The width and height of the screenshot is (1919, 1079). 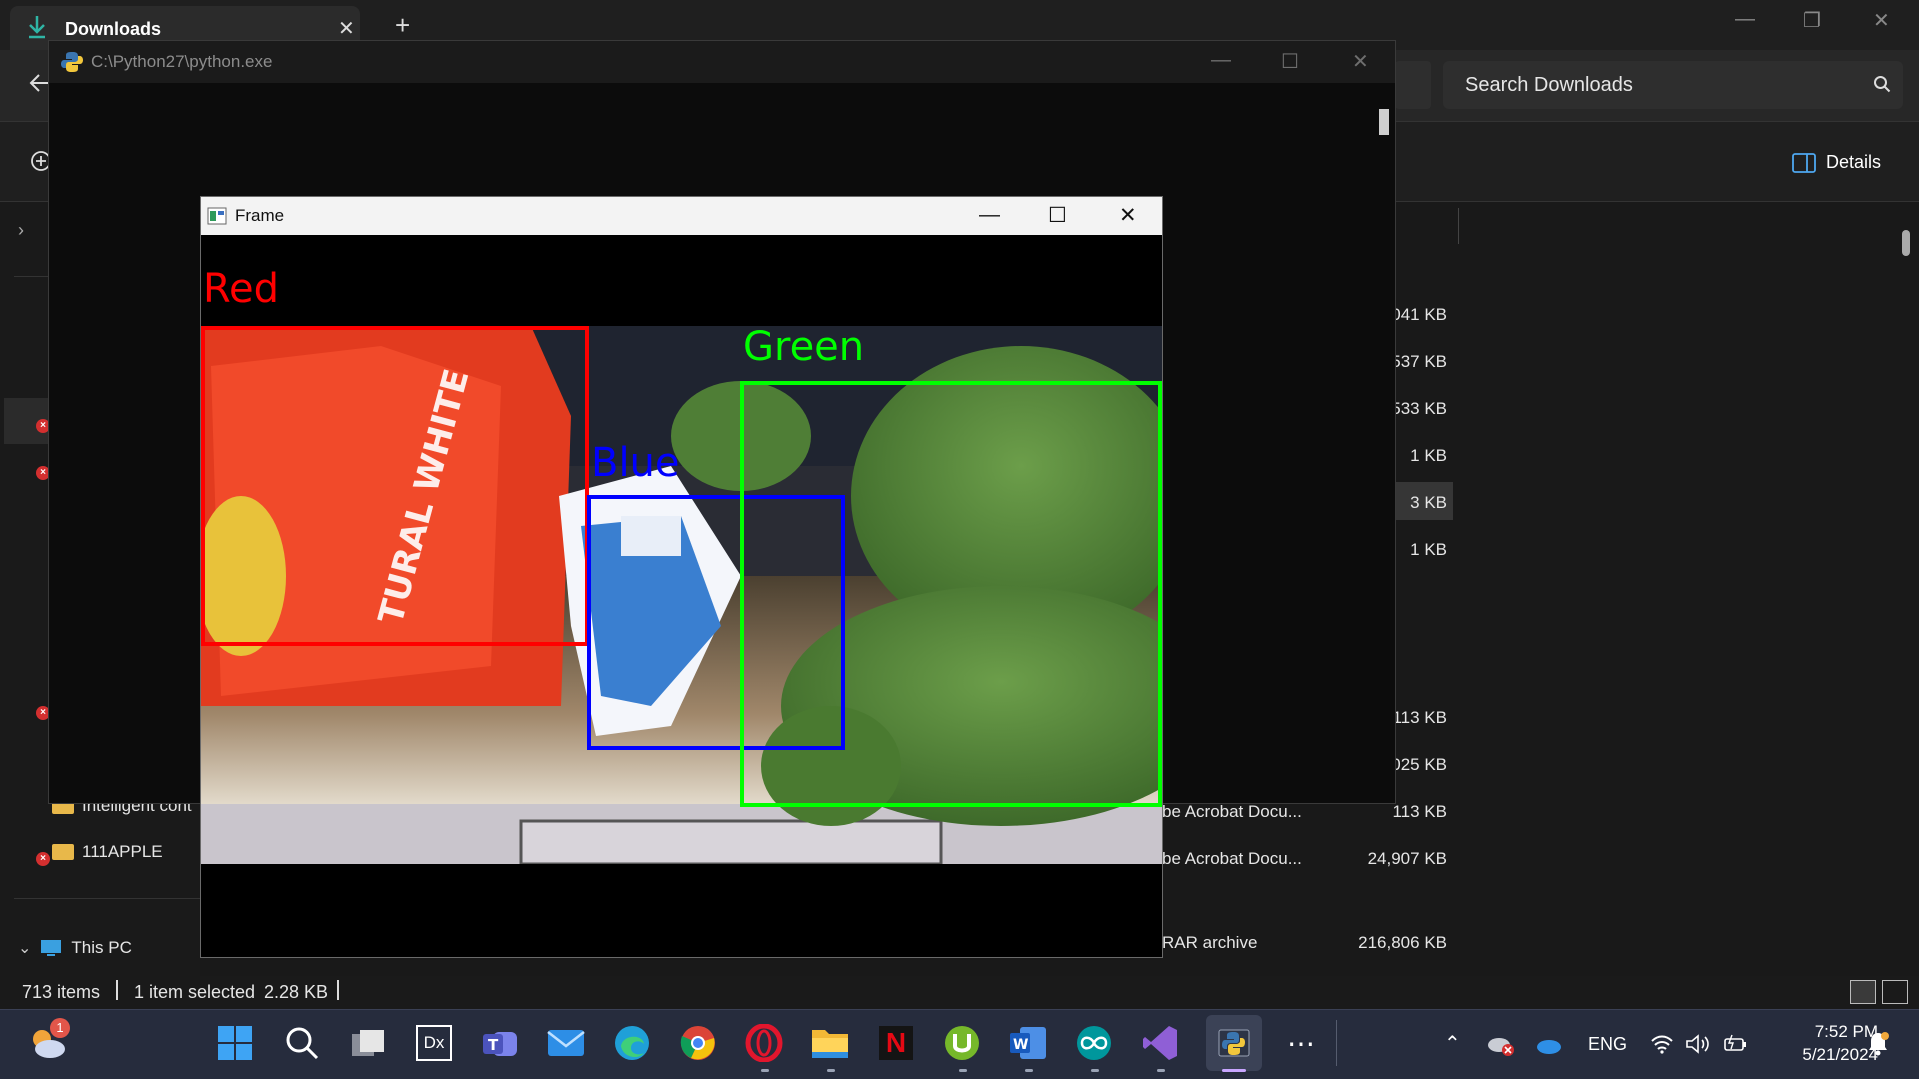 I want to click on console-title-bar: C:\Python27\python.exe — ☐ ✕, so click(x=722, y=62).